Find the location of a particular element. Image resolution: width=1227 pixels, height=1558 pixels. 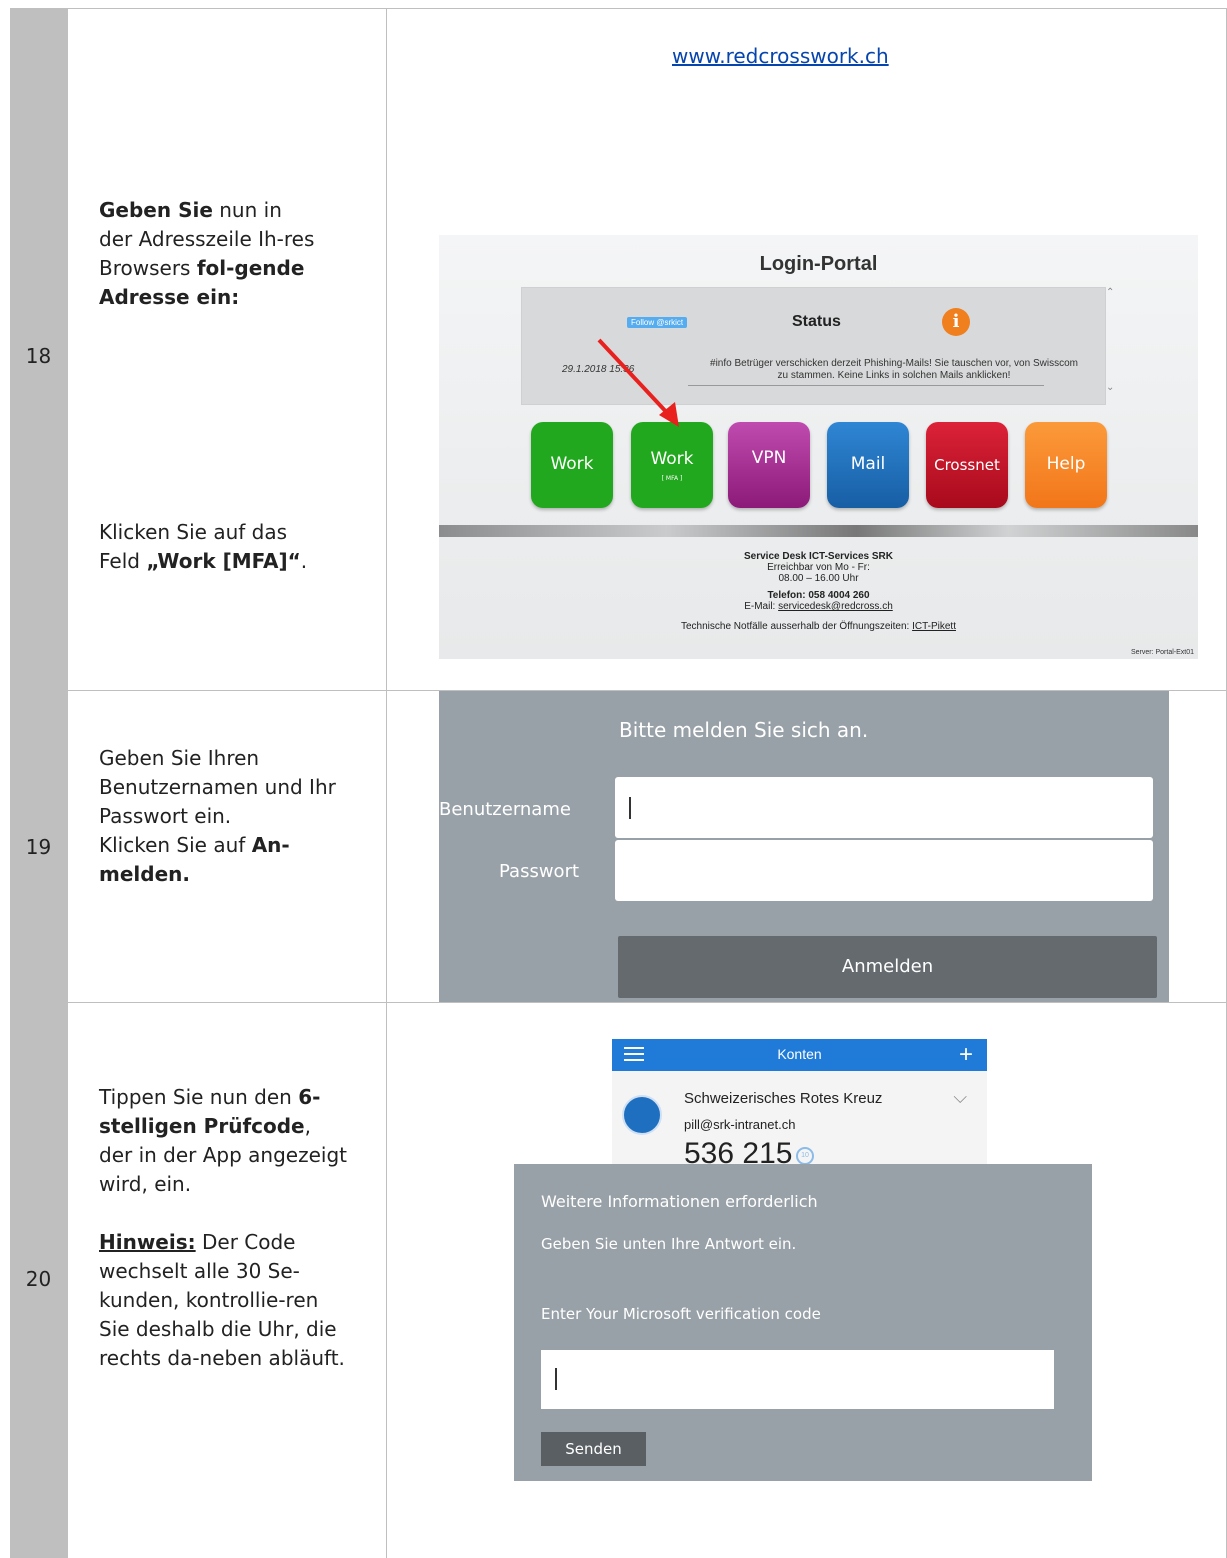

step-number: 18 is located at coordinates (38, 356).